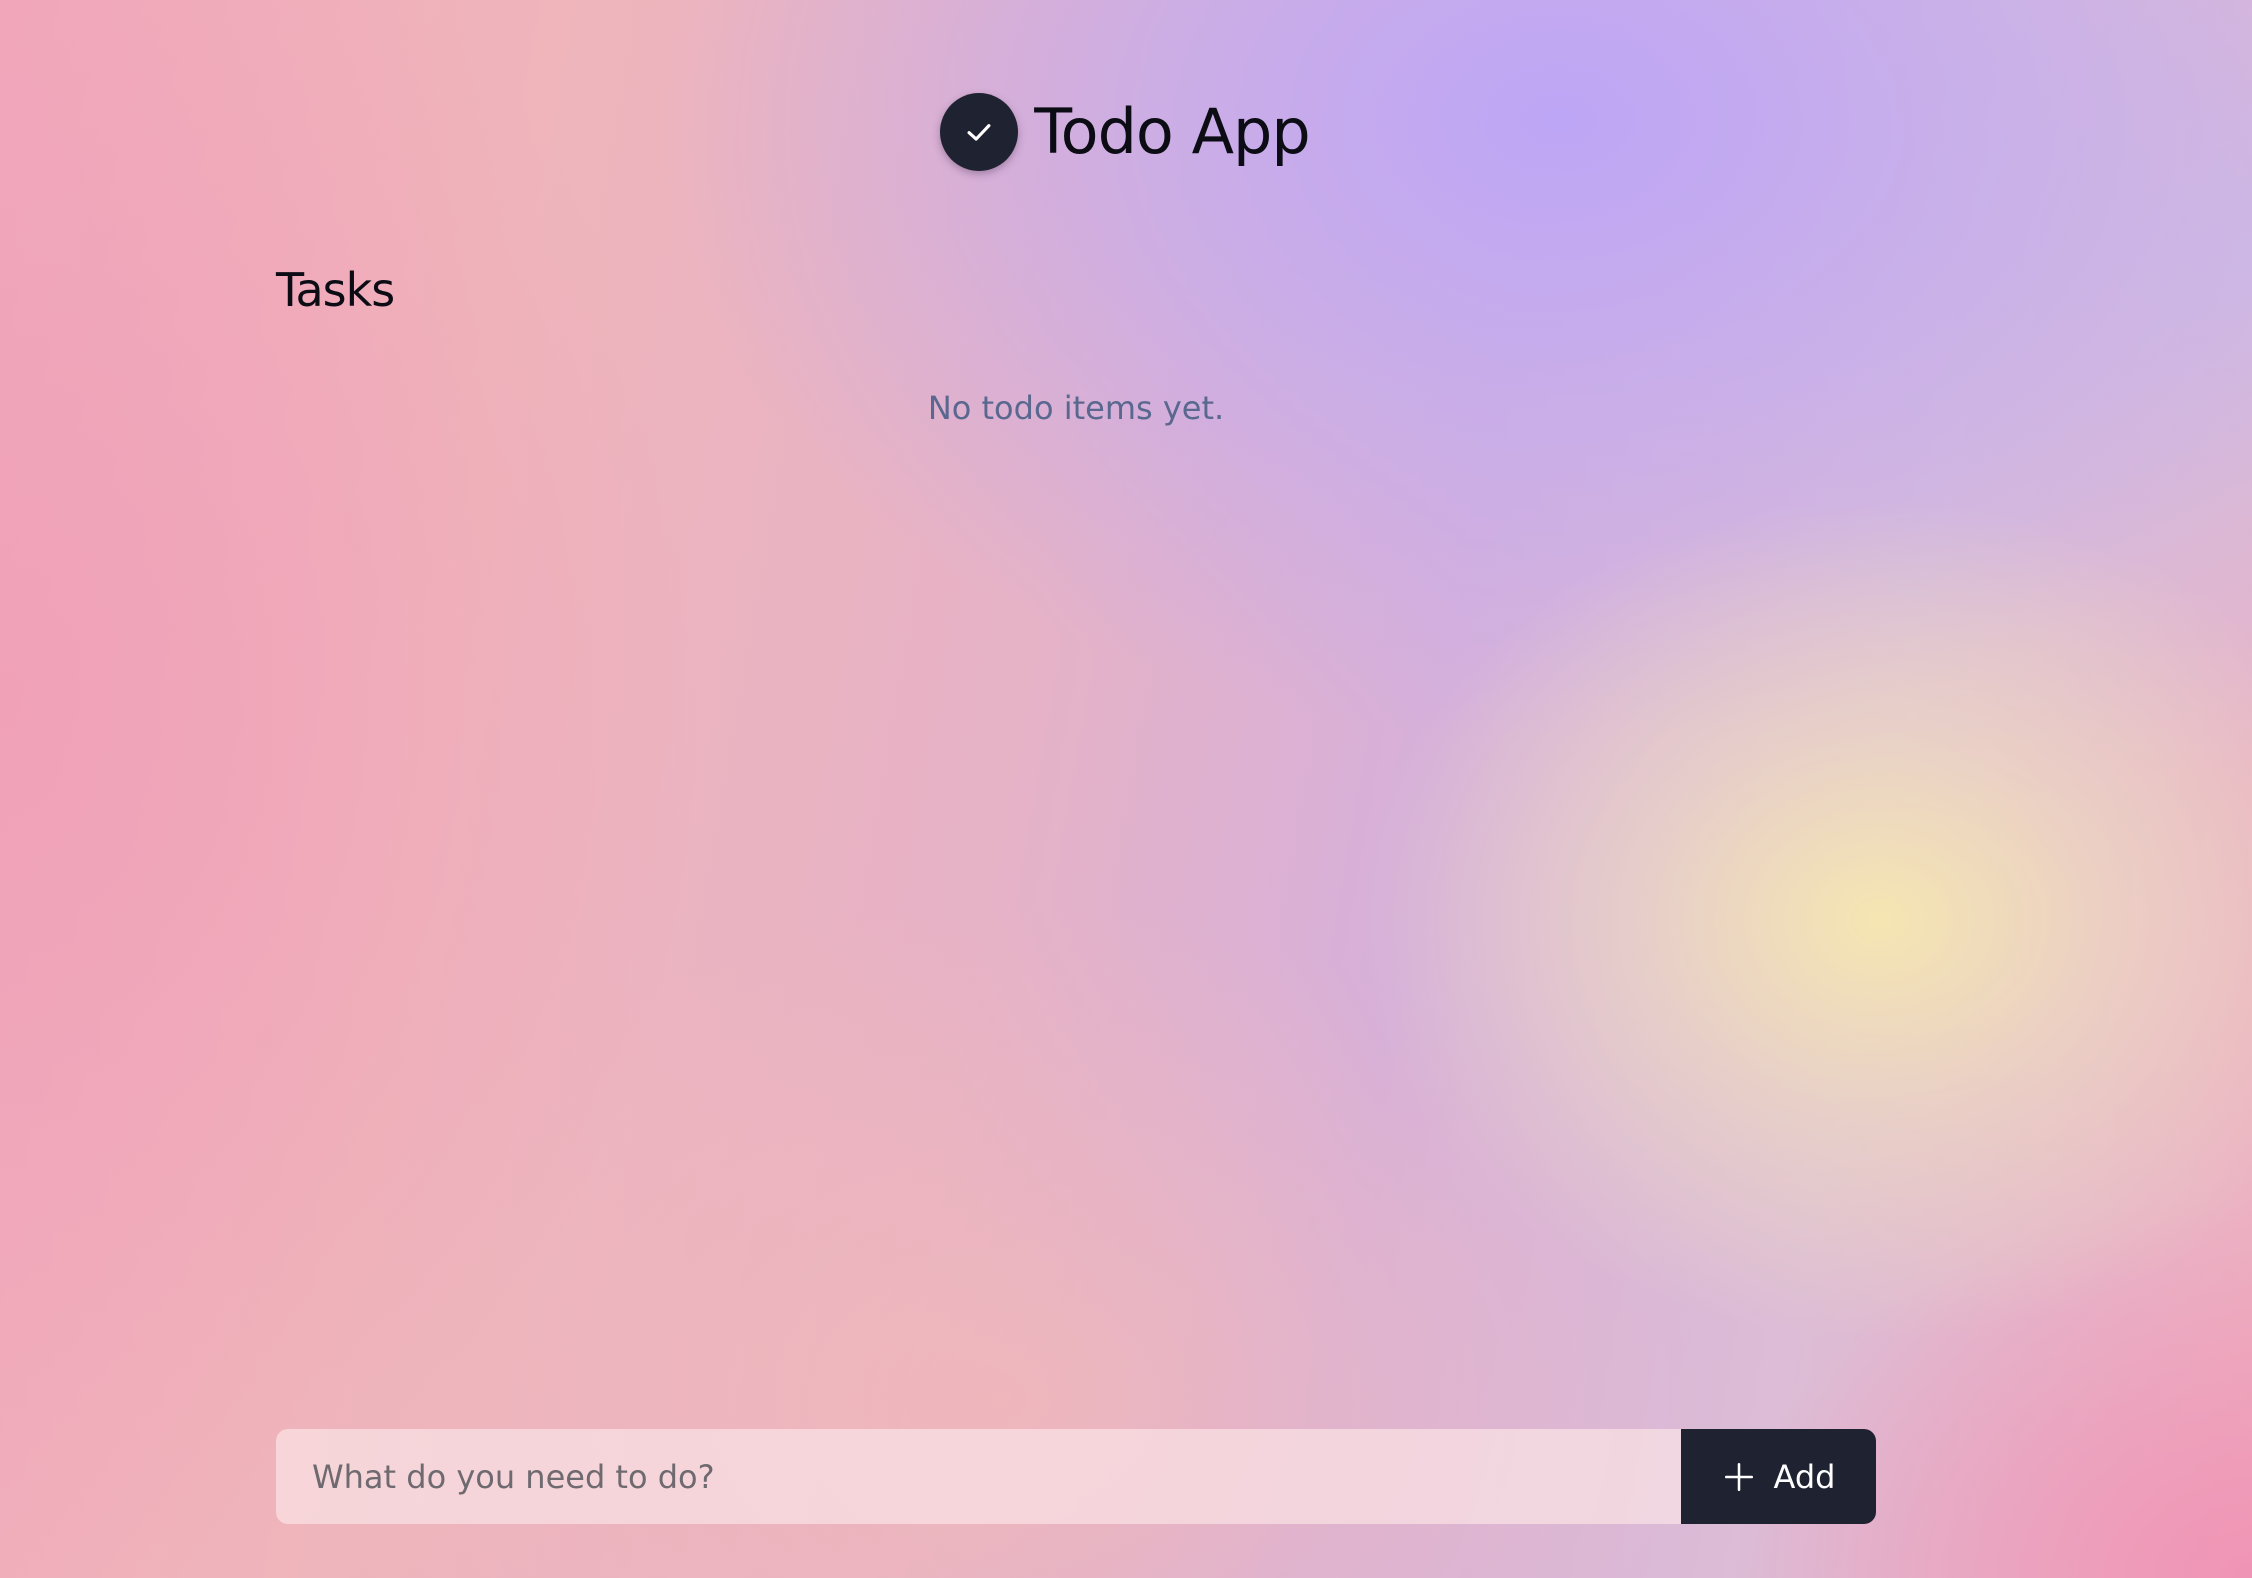 The height and width of the screenshot is (1578, 2252). Describe the element at coordinates (1172, 131) in the screenshot. I see `app-title: Todo App` at that location.